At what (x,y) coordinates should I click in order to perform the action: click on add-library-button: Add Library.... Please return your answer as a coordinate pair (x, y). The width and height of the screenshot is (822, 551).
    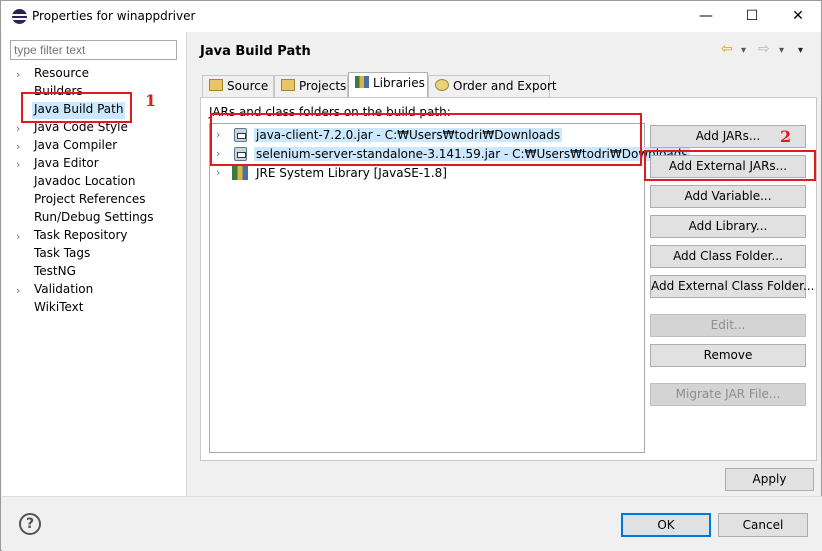
    Looking at the image, I should click on (728, 226).